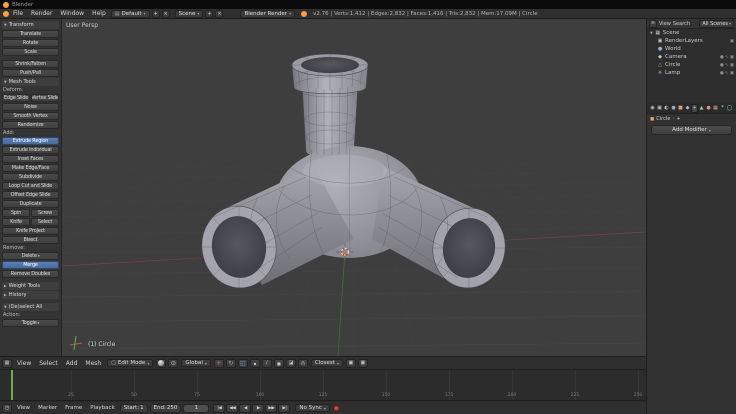  What do you see at coordinates (7, 408) in the screenshot?
I see `timeline-editor-type-button: ◷` at bounding box center [7, 408].